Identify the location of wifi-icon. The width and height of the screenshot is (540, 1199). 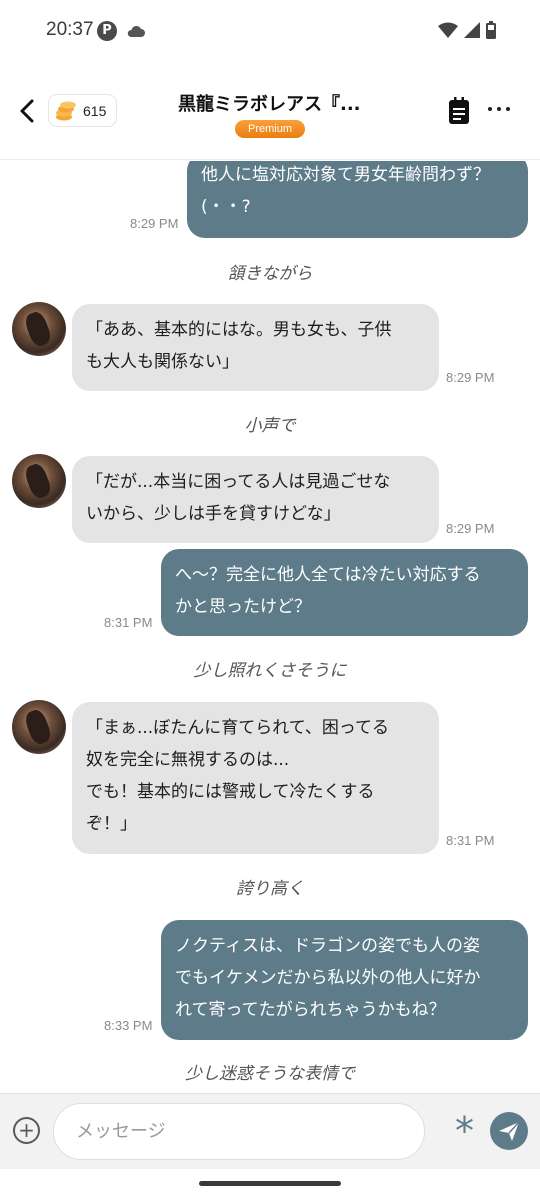
(448, 30).